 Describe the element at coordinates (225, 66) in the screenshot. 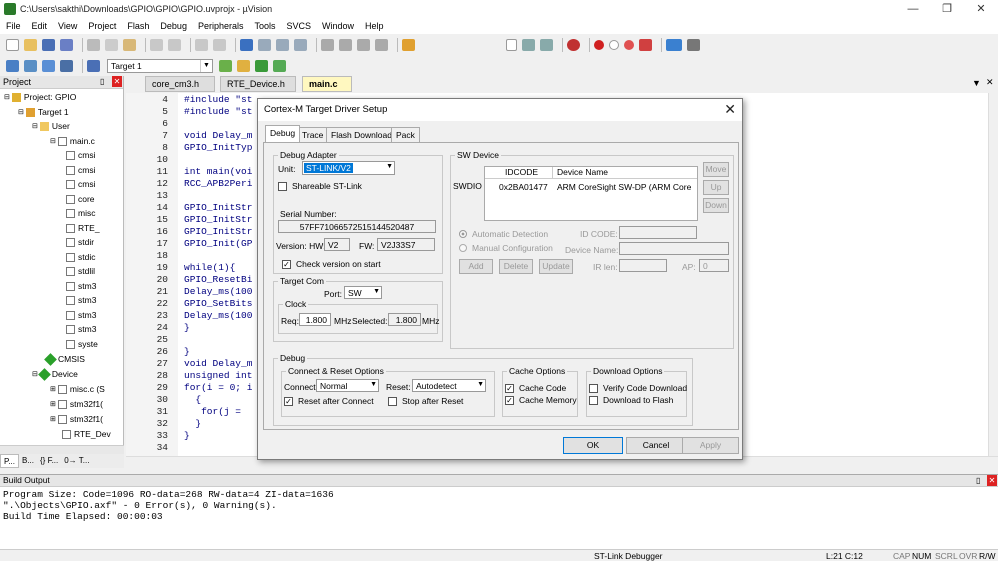

I see `target-options-icon` at that location.